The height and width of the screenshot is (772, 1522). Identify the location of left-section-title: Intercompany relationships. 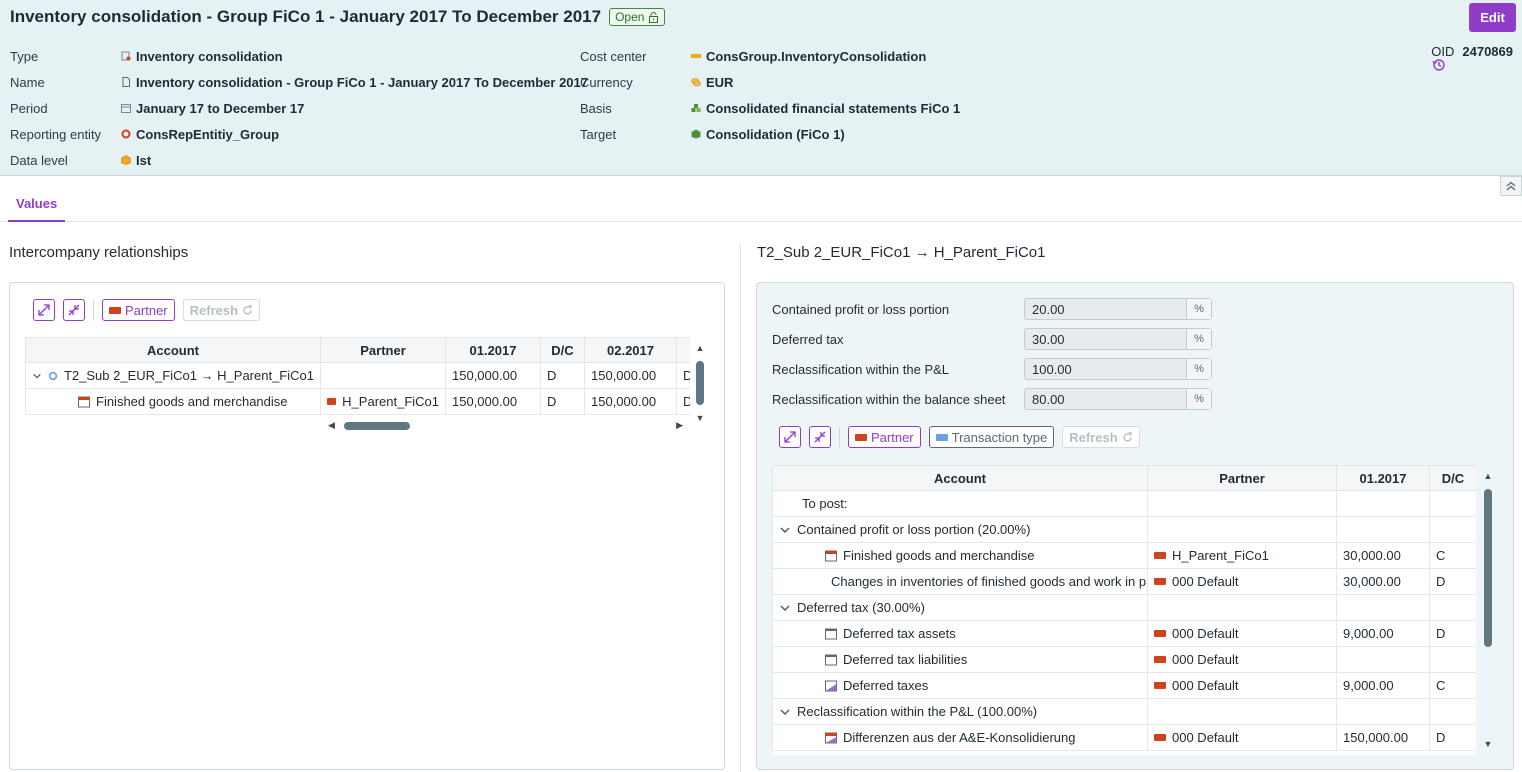
(99, 252).